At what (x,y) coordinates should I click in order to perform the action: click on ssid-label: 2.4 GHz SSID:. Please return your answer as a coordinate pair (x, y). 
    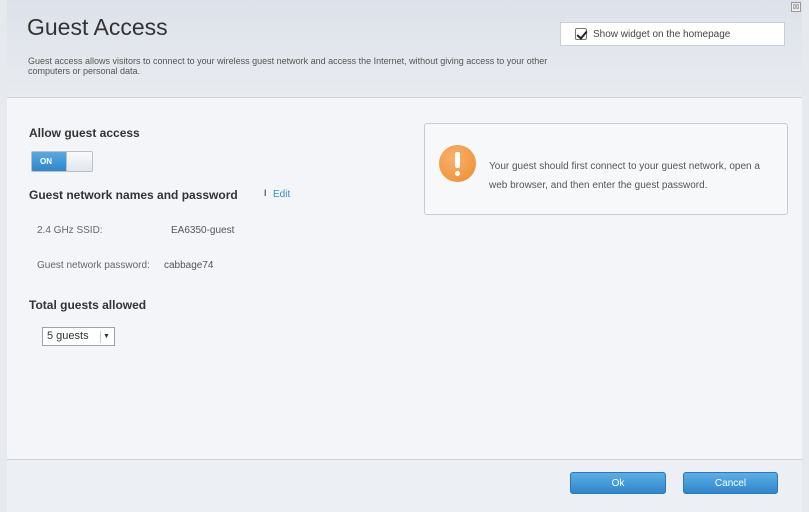
    Looking at the image, I should click on (70, 230).